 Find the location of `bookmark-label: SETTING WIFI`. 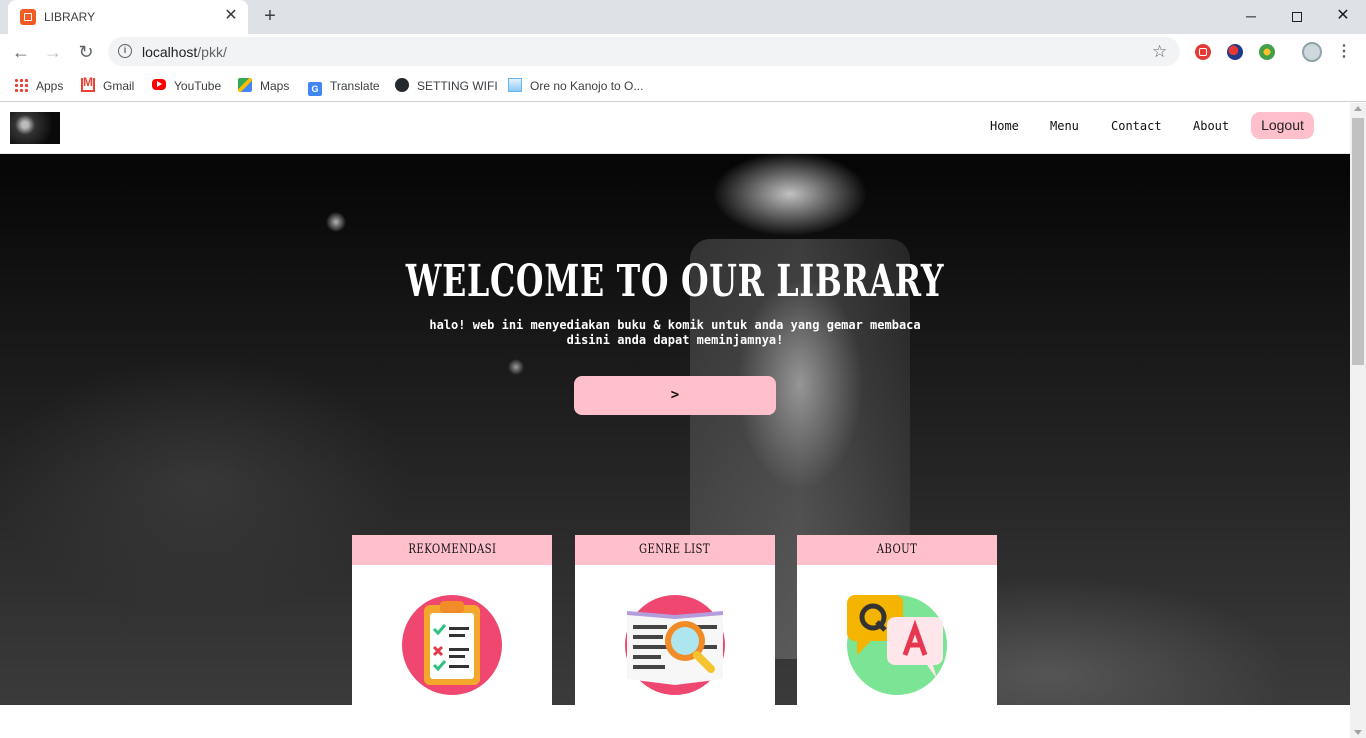

bookmark-label: SETTING WIFI is located at coordinates (457, 86).